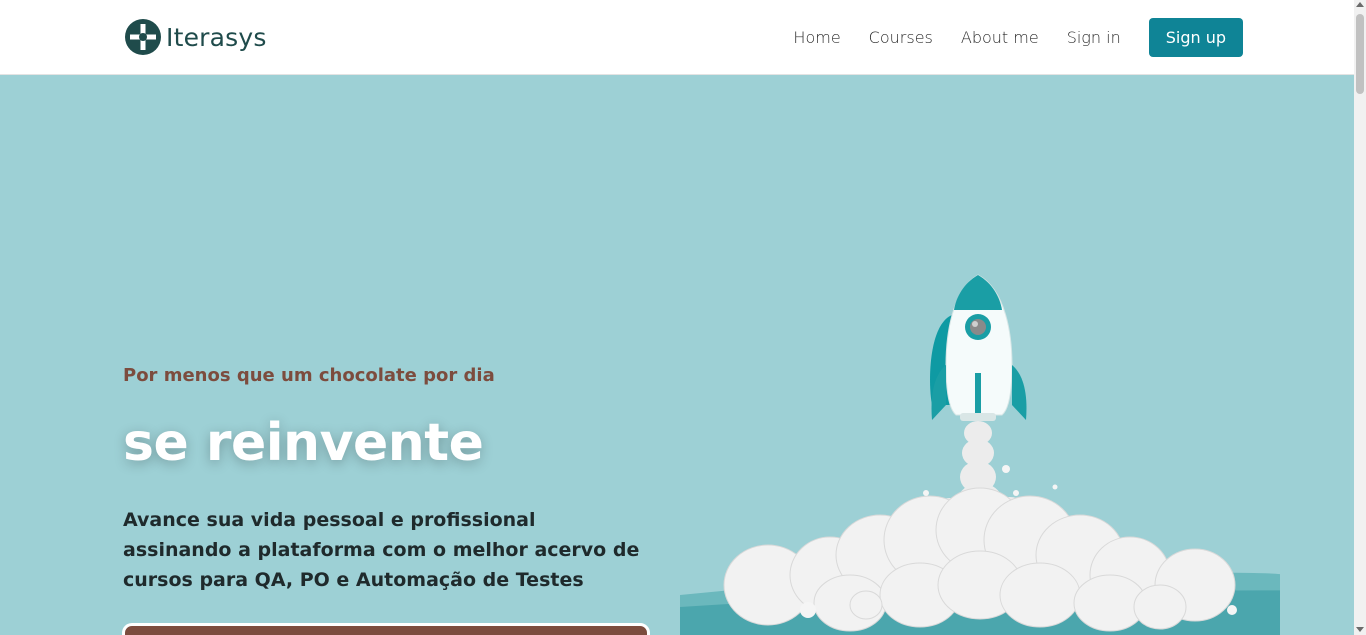 The width and height of the screenshot is (1366, 635). I want to click on scroll-thumb, so click(1360, 54).